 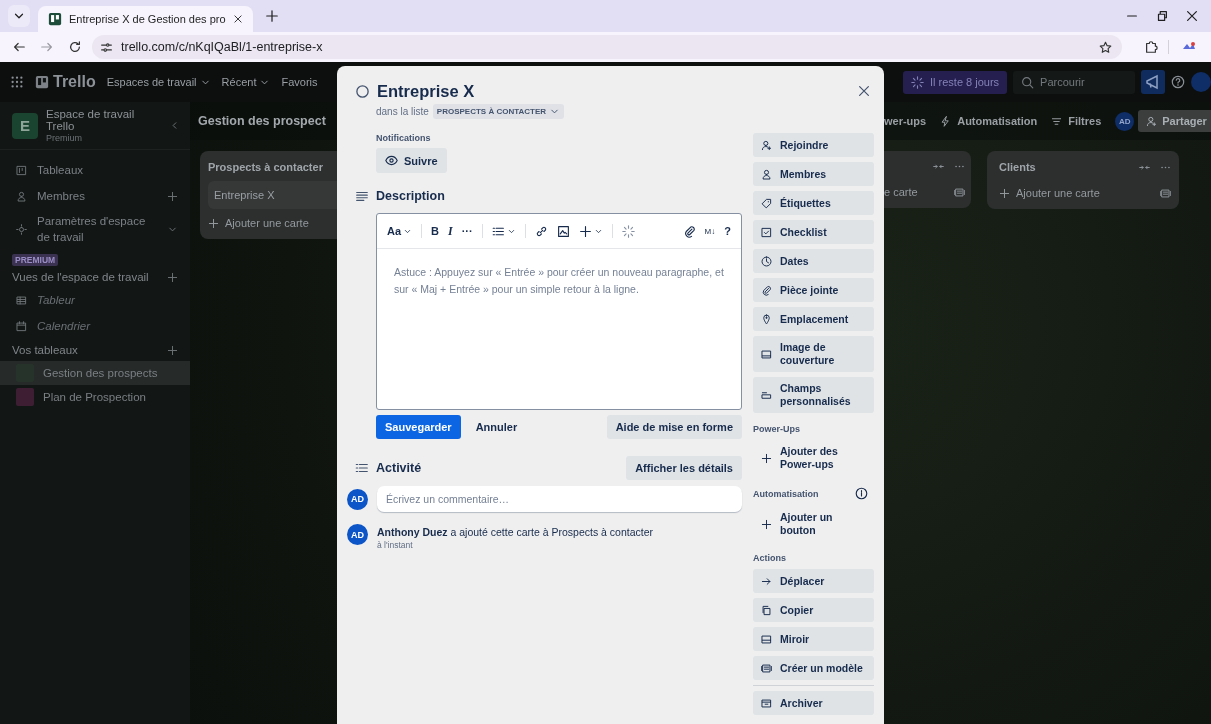 I want to click on filter-button: Filtres, so click(x=1076, y=121).